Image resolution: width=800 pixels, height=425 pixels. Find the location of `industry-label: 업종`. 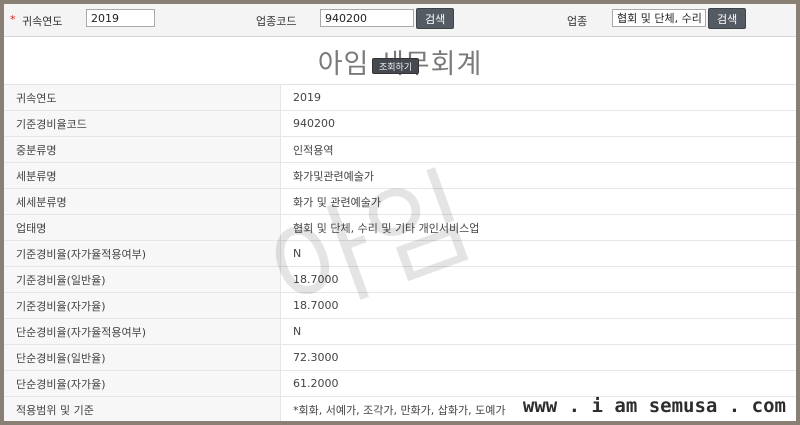

industry-label: 업종 is located at coordinates (577, 21).